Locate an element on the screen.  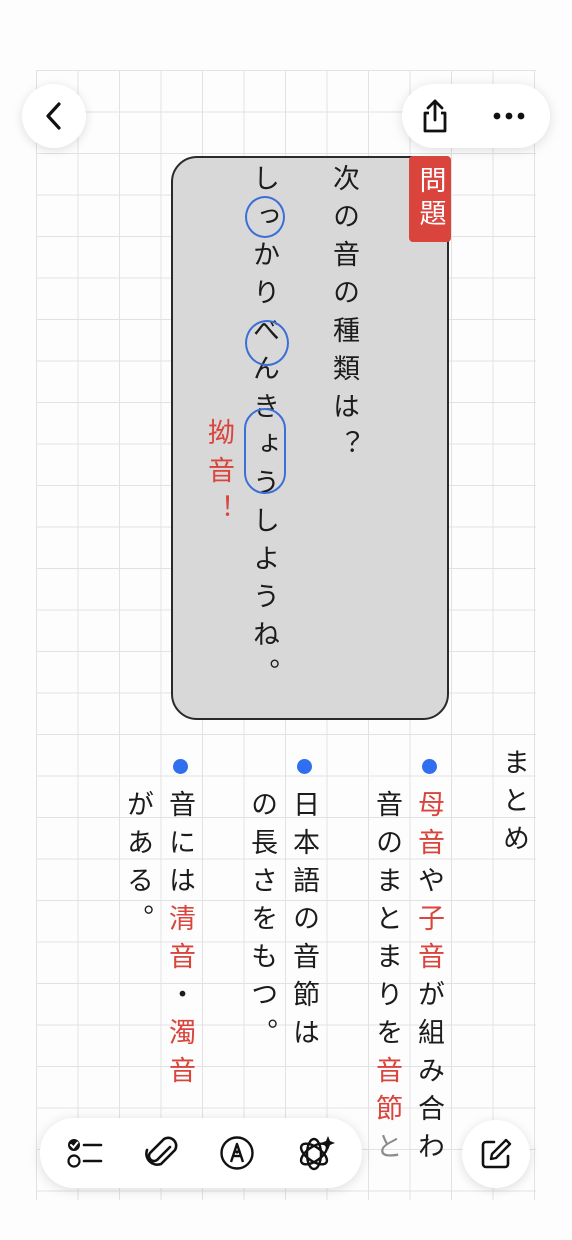
question-tag: 問題 is located at coordinates (430, 199).